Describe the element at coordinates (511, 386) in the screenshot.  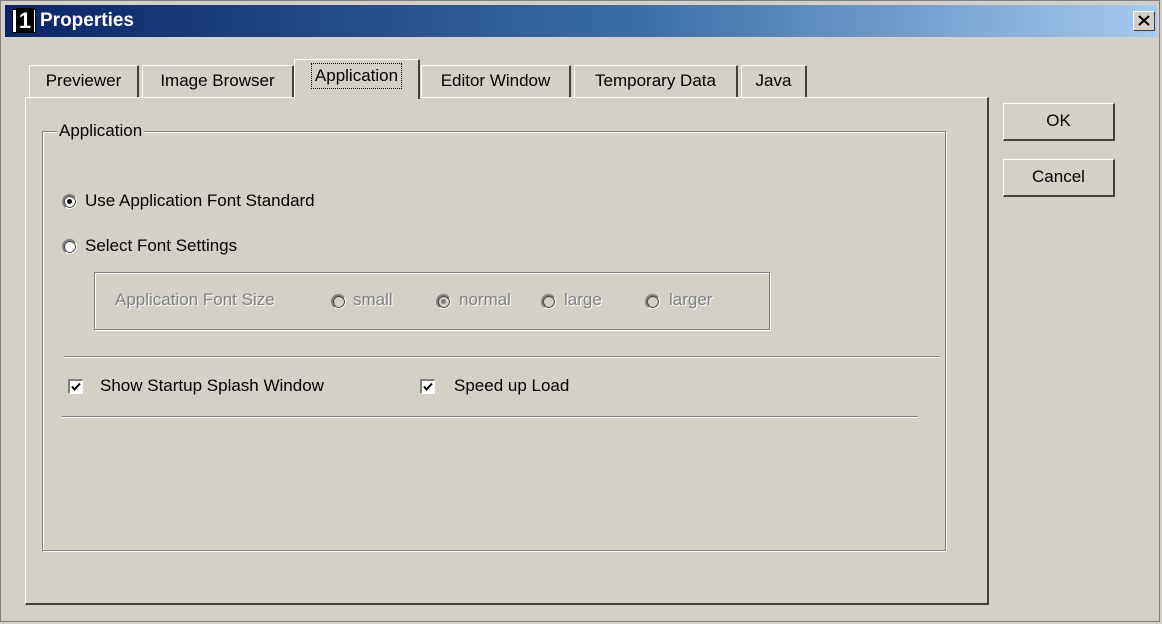
I see `speed-up-load-label: Speed up Load` at that location.